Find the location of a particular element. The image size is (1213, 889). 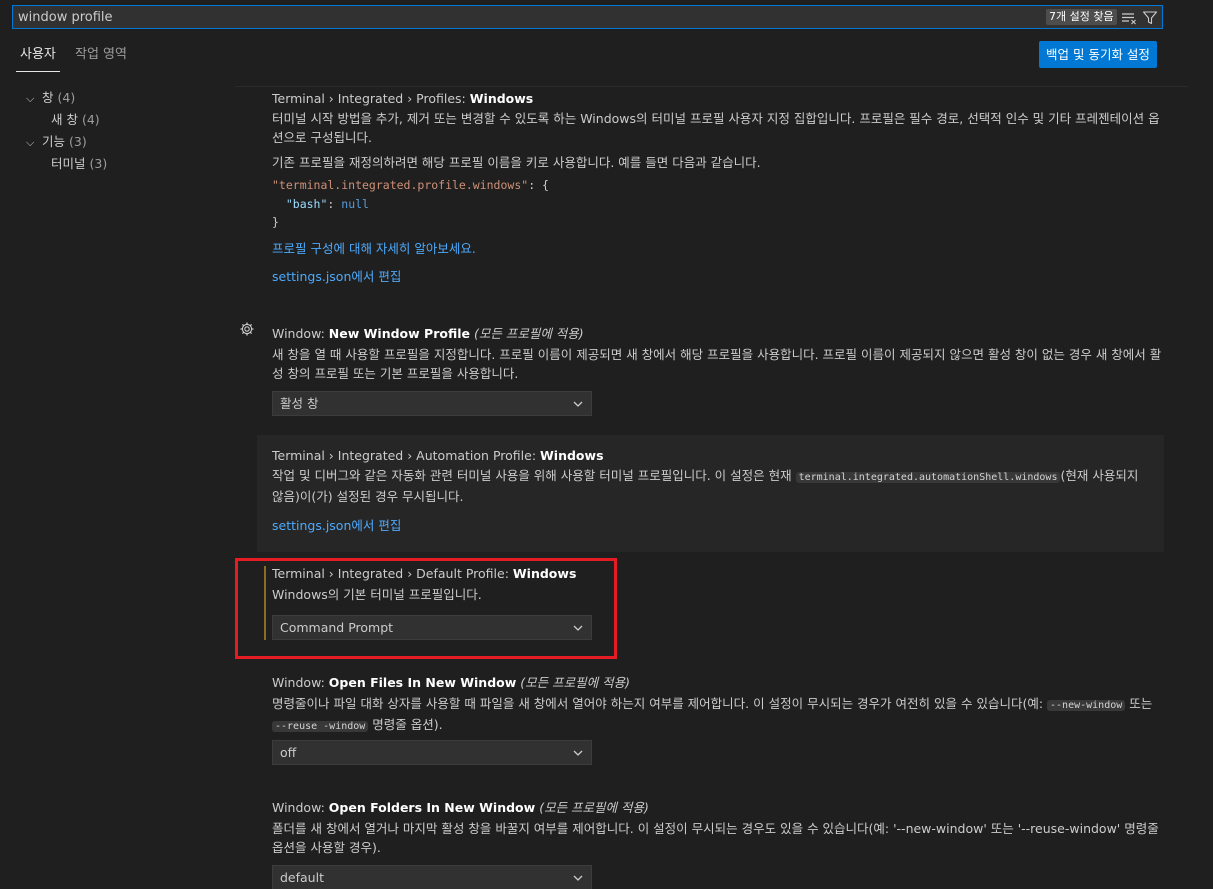

setting-title: Window: New Window Profile (모든 프로필에 적용) is located at coordinates (718, 332).